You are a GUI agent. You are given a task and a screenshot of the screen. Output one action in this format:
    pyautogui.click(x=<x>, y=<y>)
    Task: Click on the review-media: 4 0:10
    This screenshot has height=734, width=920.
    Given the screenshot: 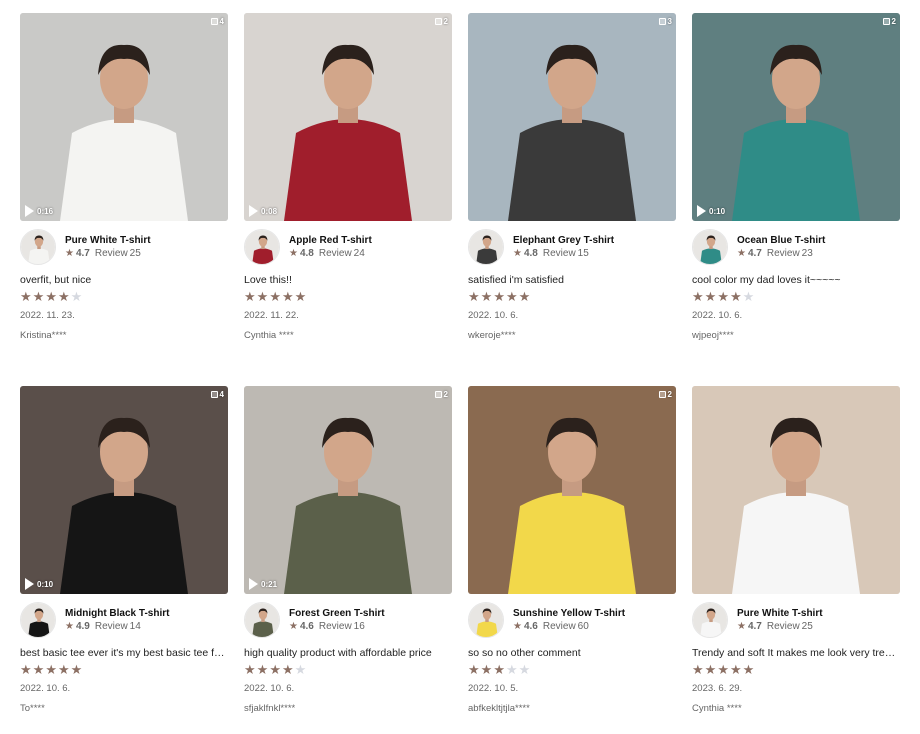 What is the action you would take?
    pyautogui.click(x=124, y=490)
    